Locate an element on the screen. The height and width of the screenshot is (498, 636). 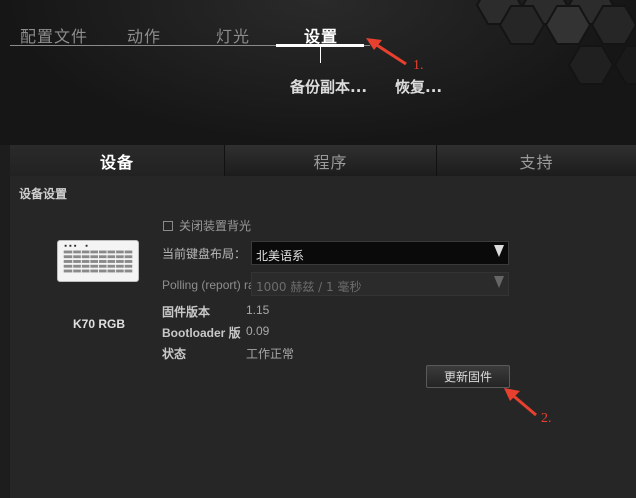
checkbox-box is located at coordinates (168, 225).